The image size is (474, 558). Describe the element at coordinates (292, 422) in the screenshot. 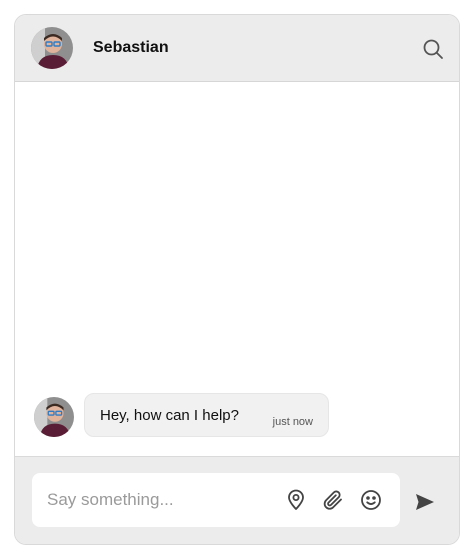

I see `message-timestamp: just now` at that location.